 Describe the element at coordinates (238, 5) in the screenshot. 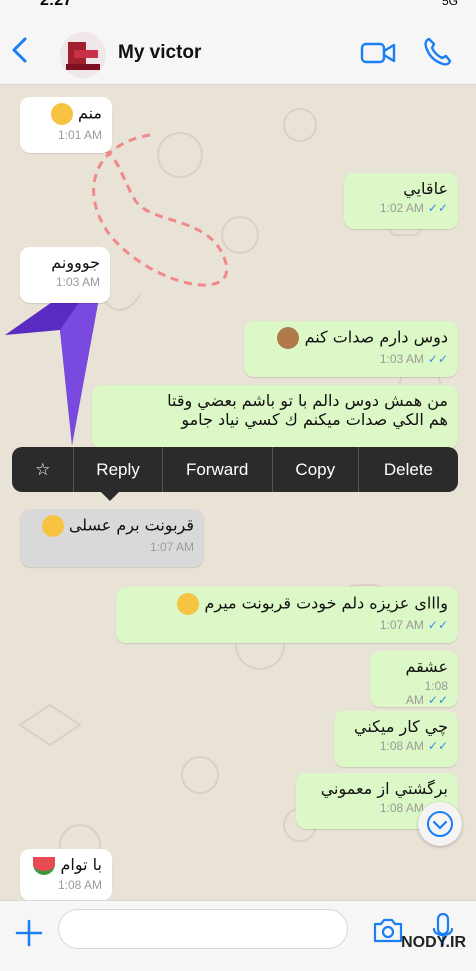

I see `status-bar: 2:27 5G` at that location.